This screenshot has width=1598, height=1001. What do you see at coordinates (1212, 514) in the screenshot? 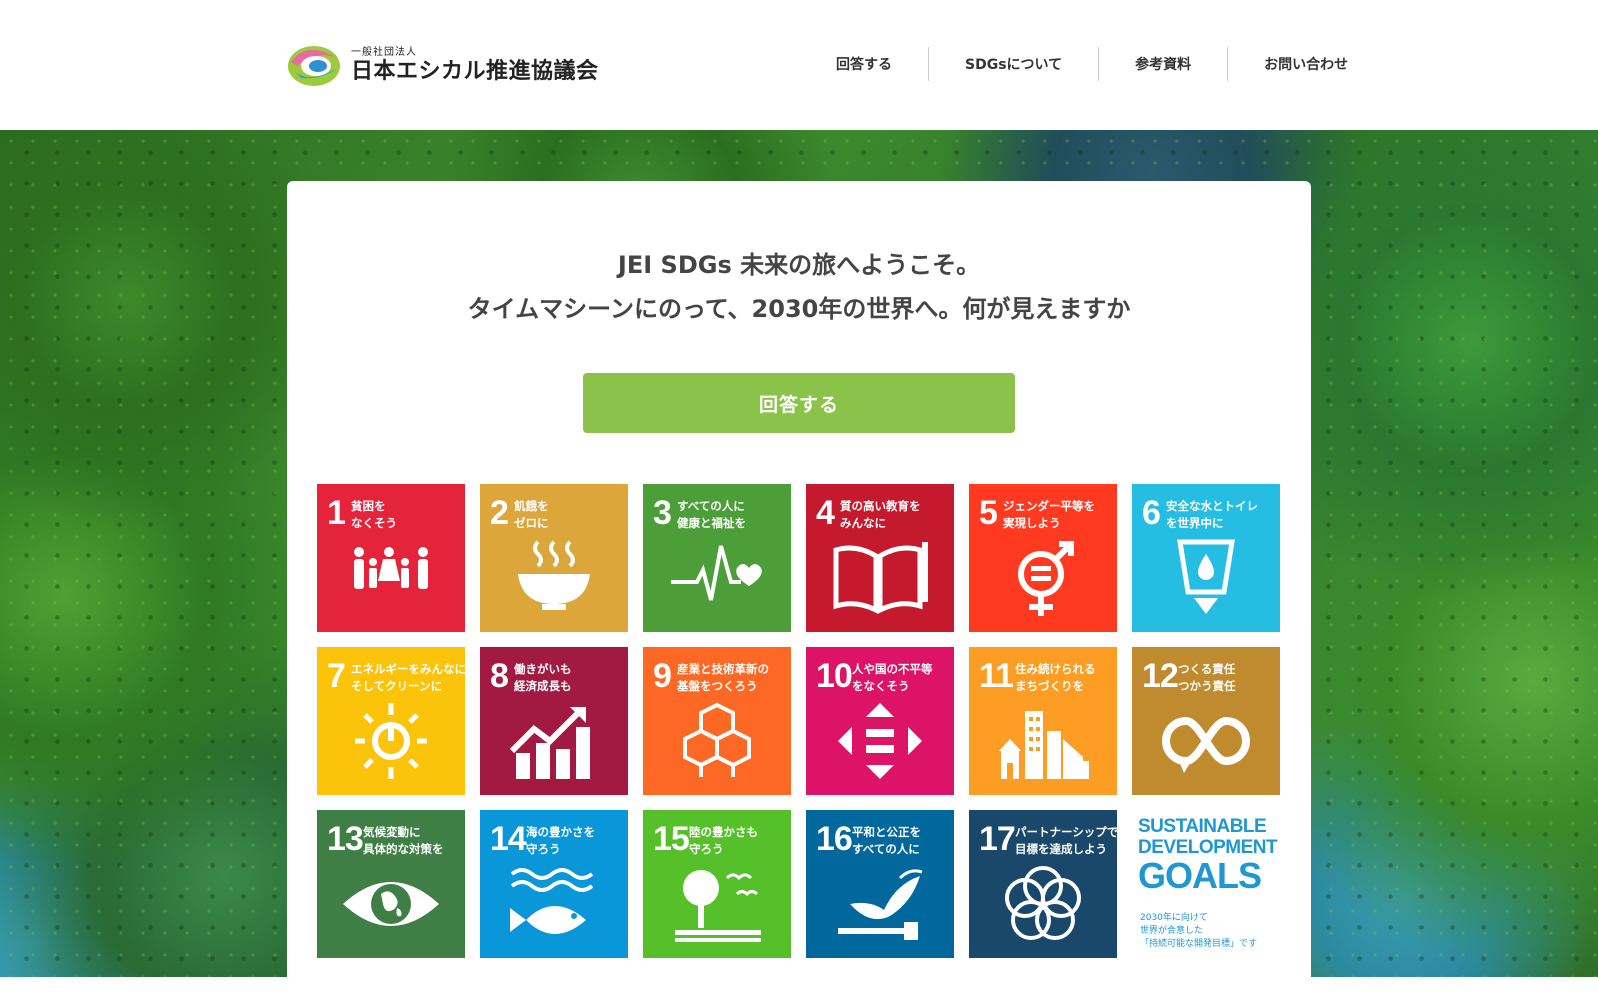
I see `goal-label: 安全な水とトイレ を世界中に` at bounding box center [1212, 514].